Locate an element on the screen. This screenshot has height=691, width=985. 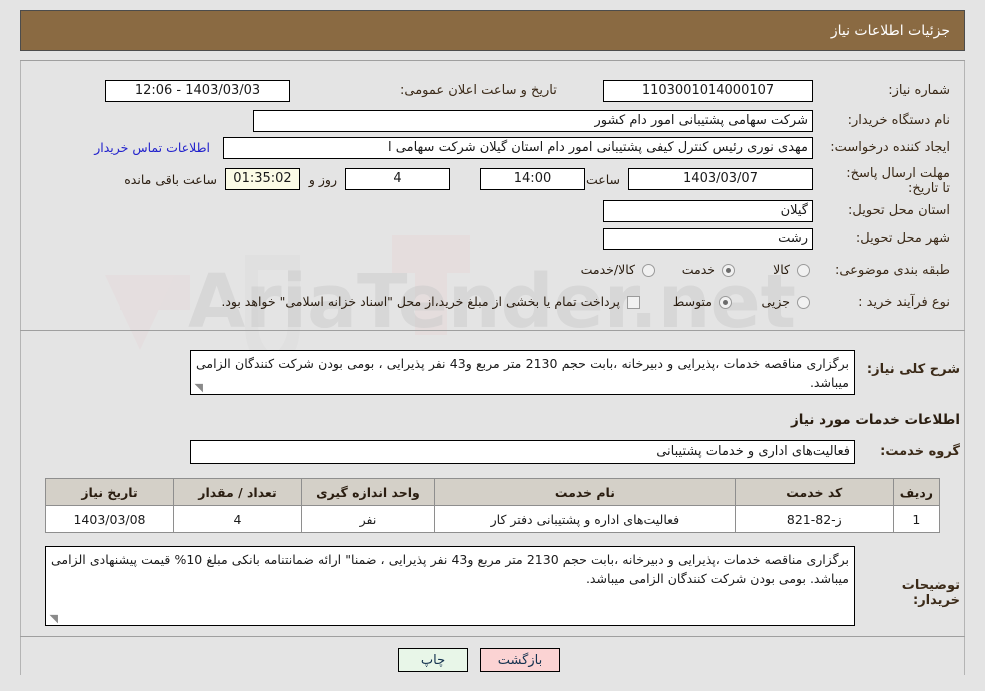
radio-category-kala-label: کالا is located at coordinates (781, 269).